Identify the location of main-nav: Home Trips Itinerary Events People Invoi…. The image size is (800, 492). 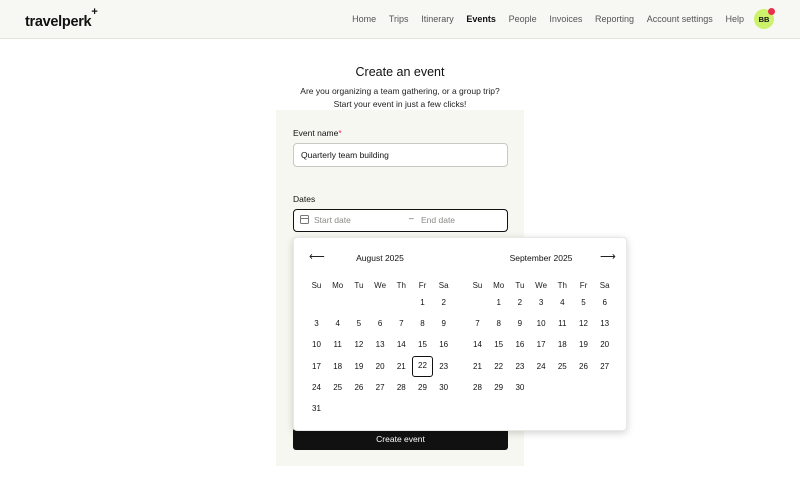
(541, 19).